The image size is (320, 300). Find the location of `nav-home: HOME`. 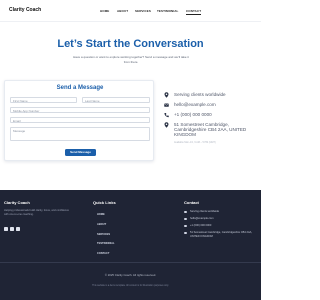

nav-home: HOME is located at coordinates (104, 11).